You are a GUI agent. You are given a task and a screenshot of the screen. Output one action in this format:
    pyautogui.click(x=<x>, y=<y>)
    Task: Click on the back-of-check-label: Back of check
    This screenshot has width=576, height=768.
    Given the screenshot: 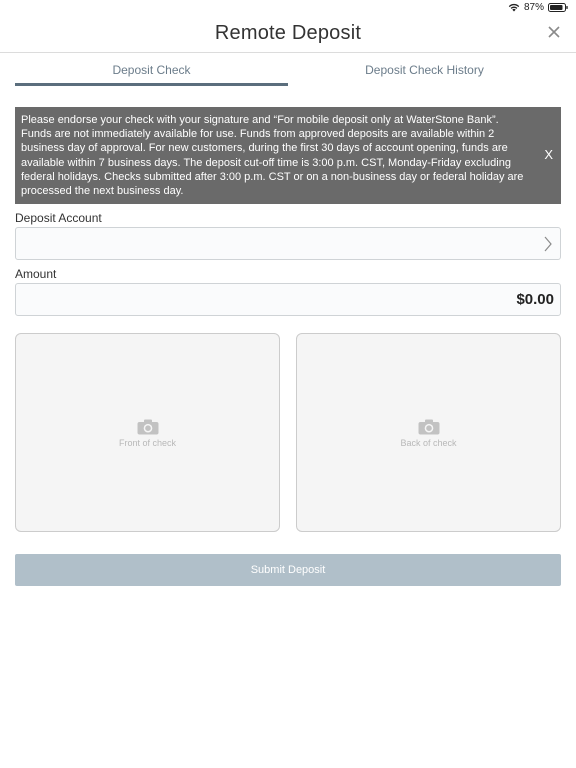 What is the action you would take?
    pyautogui.click(x=428, y=443)
    